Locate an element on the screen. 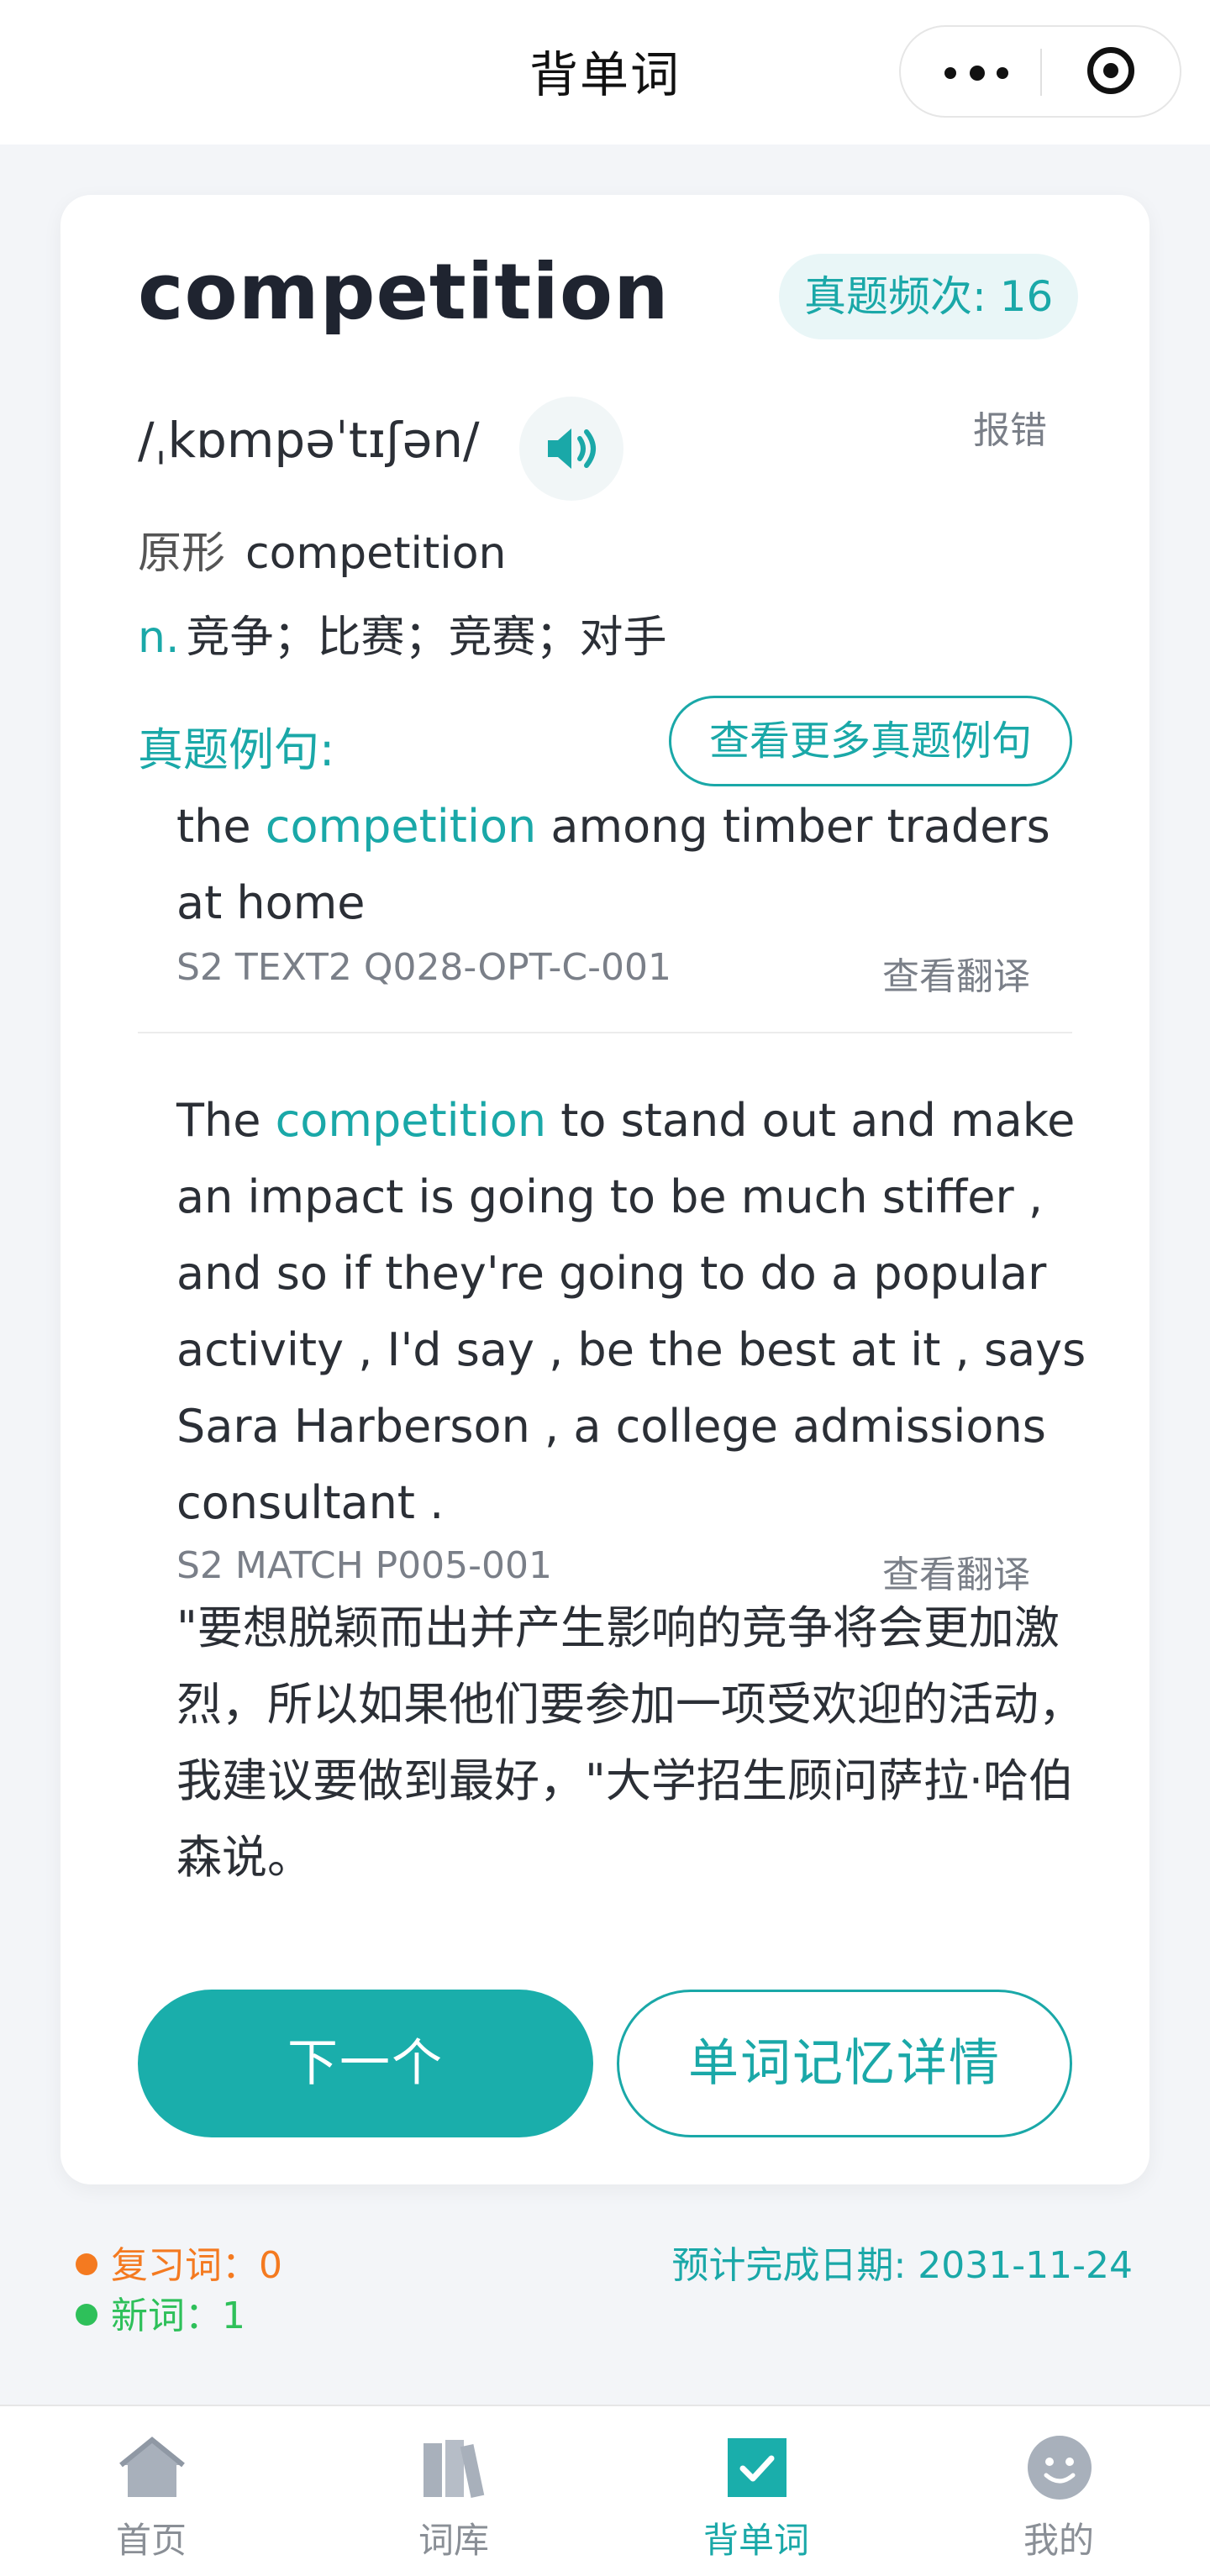 Image resolution: width=1210 pixels, height=2576 pixels. tab-profile: 我的 is located at coordinates (1059, 2491).